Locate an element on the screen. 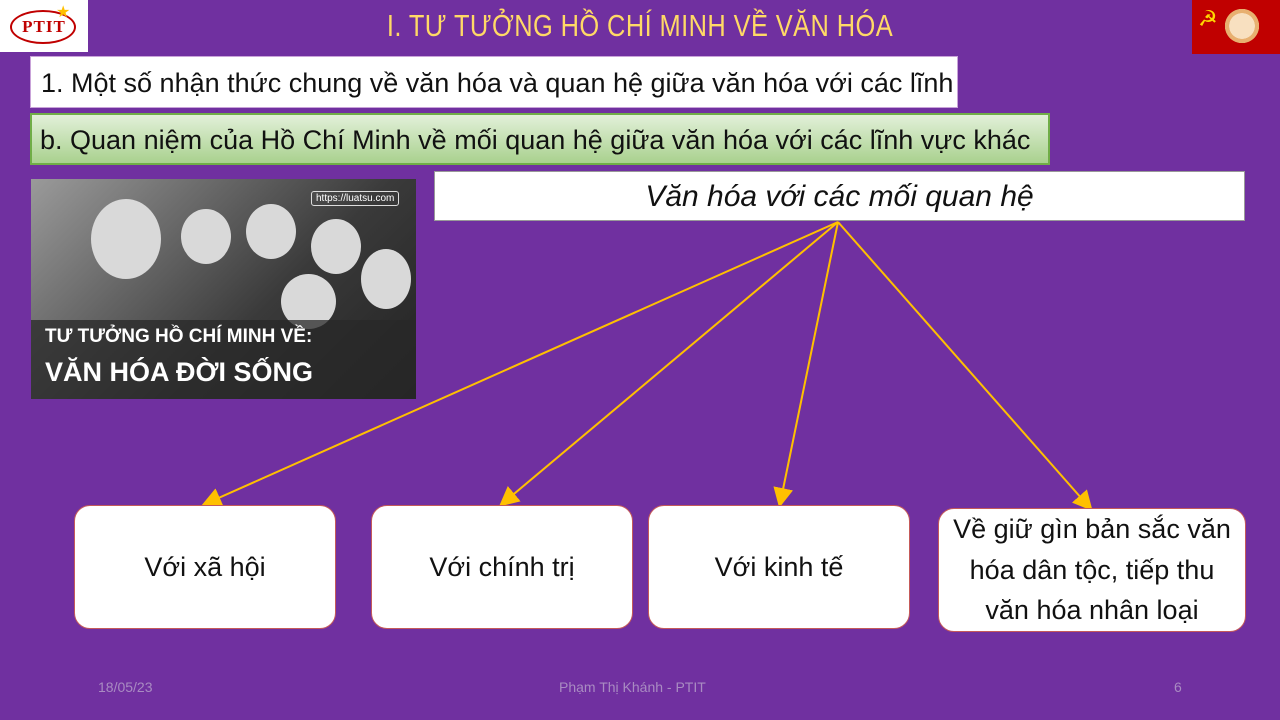 This screenshot has width=1280, height=720. arrow-to-politics is located at coordinates (668, 364).